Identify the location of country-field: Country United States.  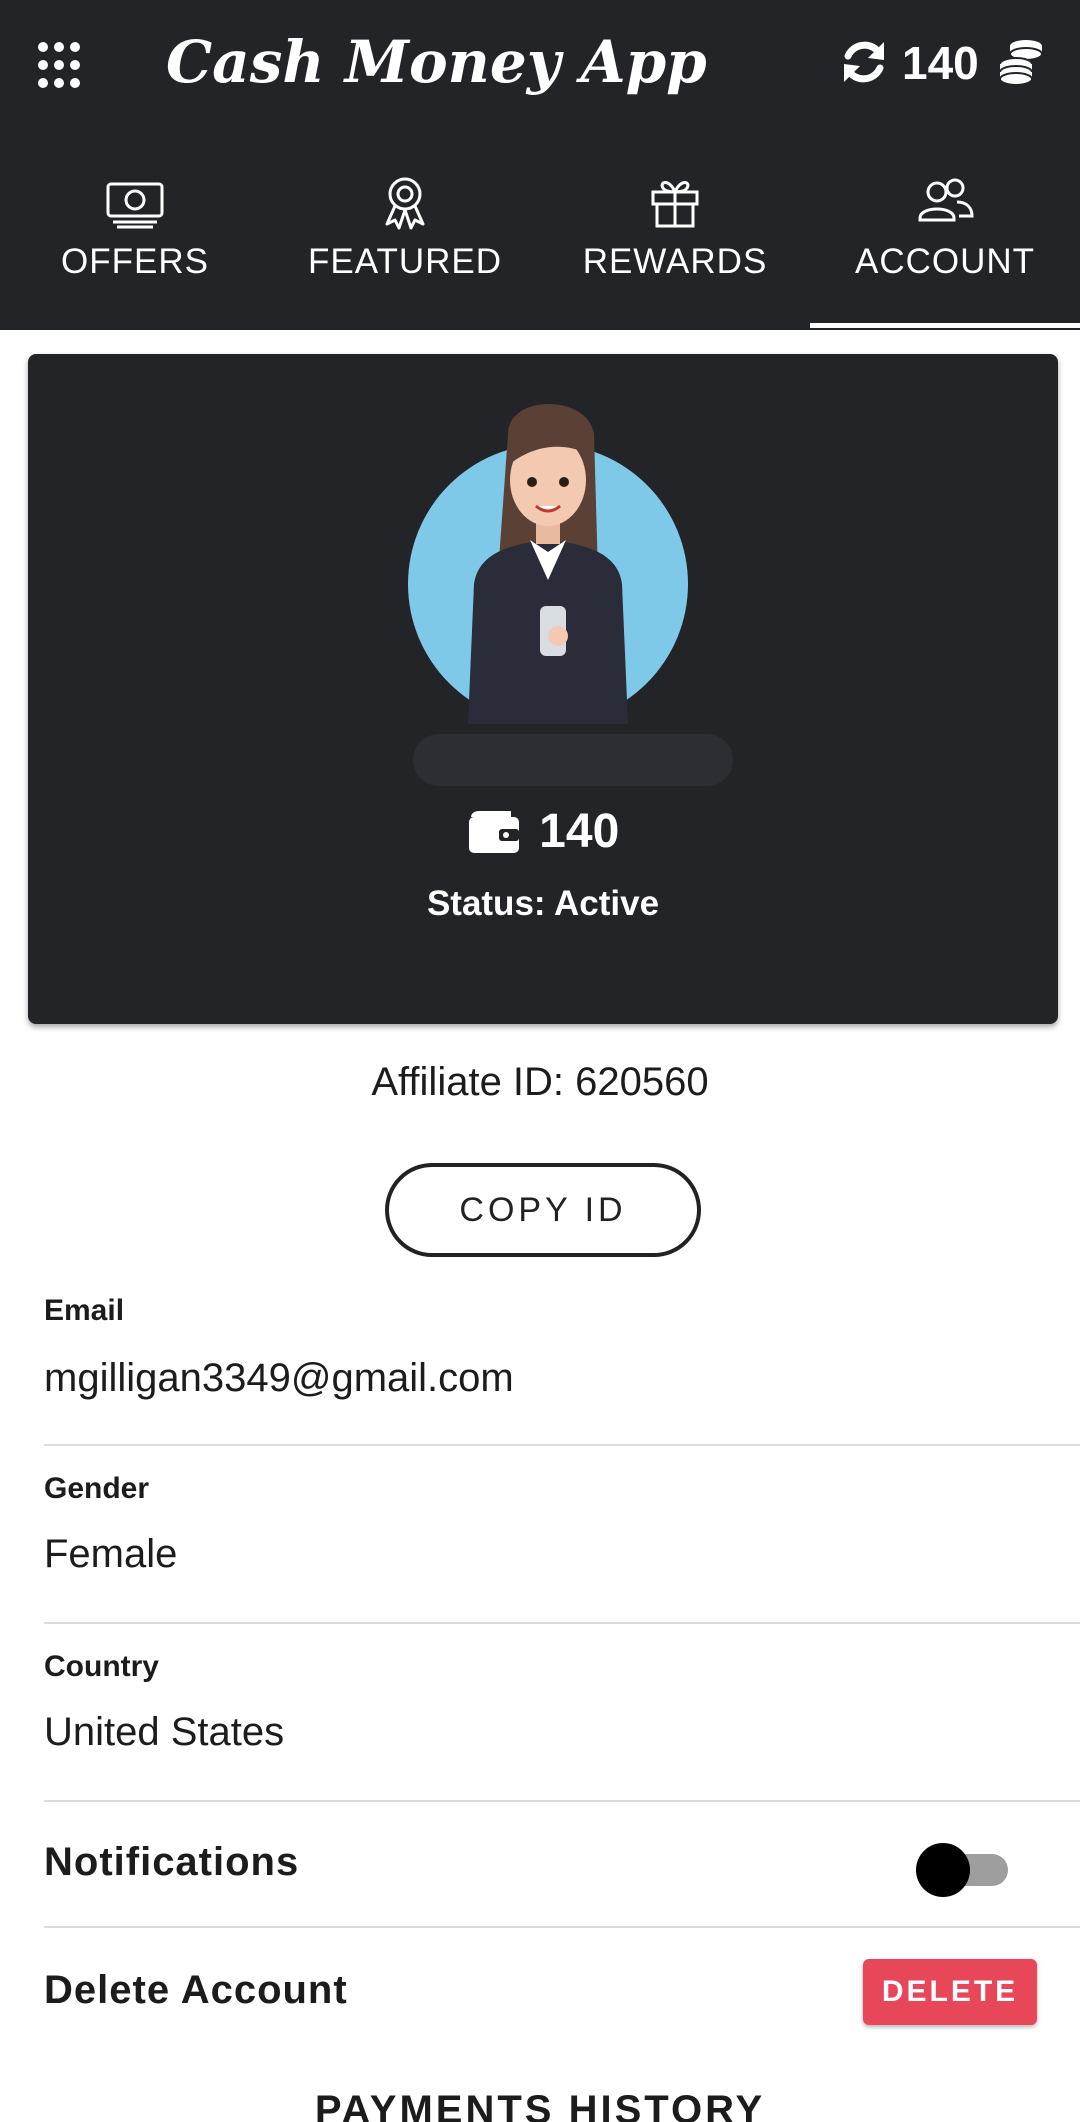
(562, 1724).